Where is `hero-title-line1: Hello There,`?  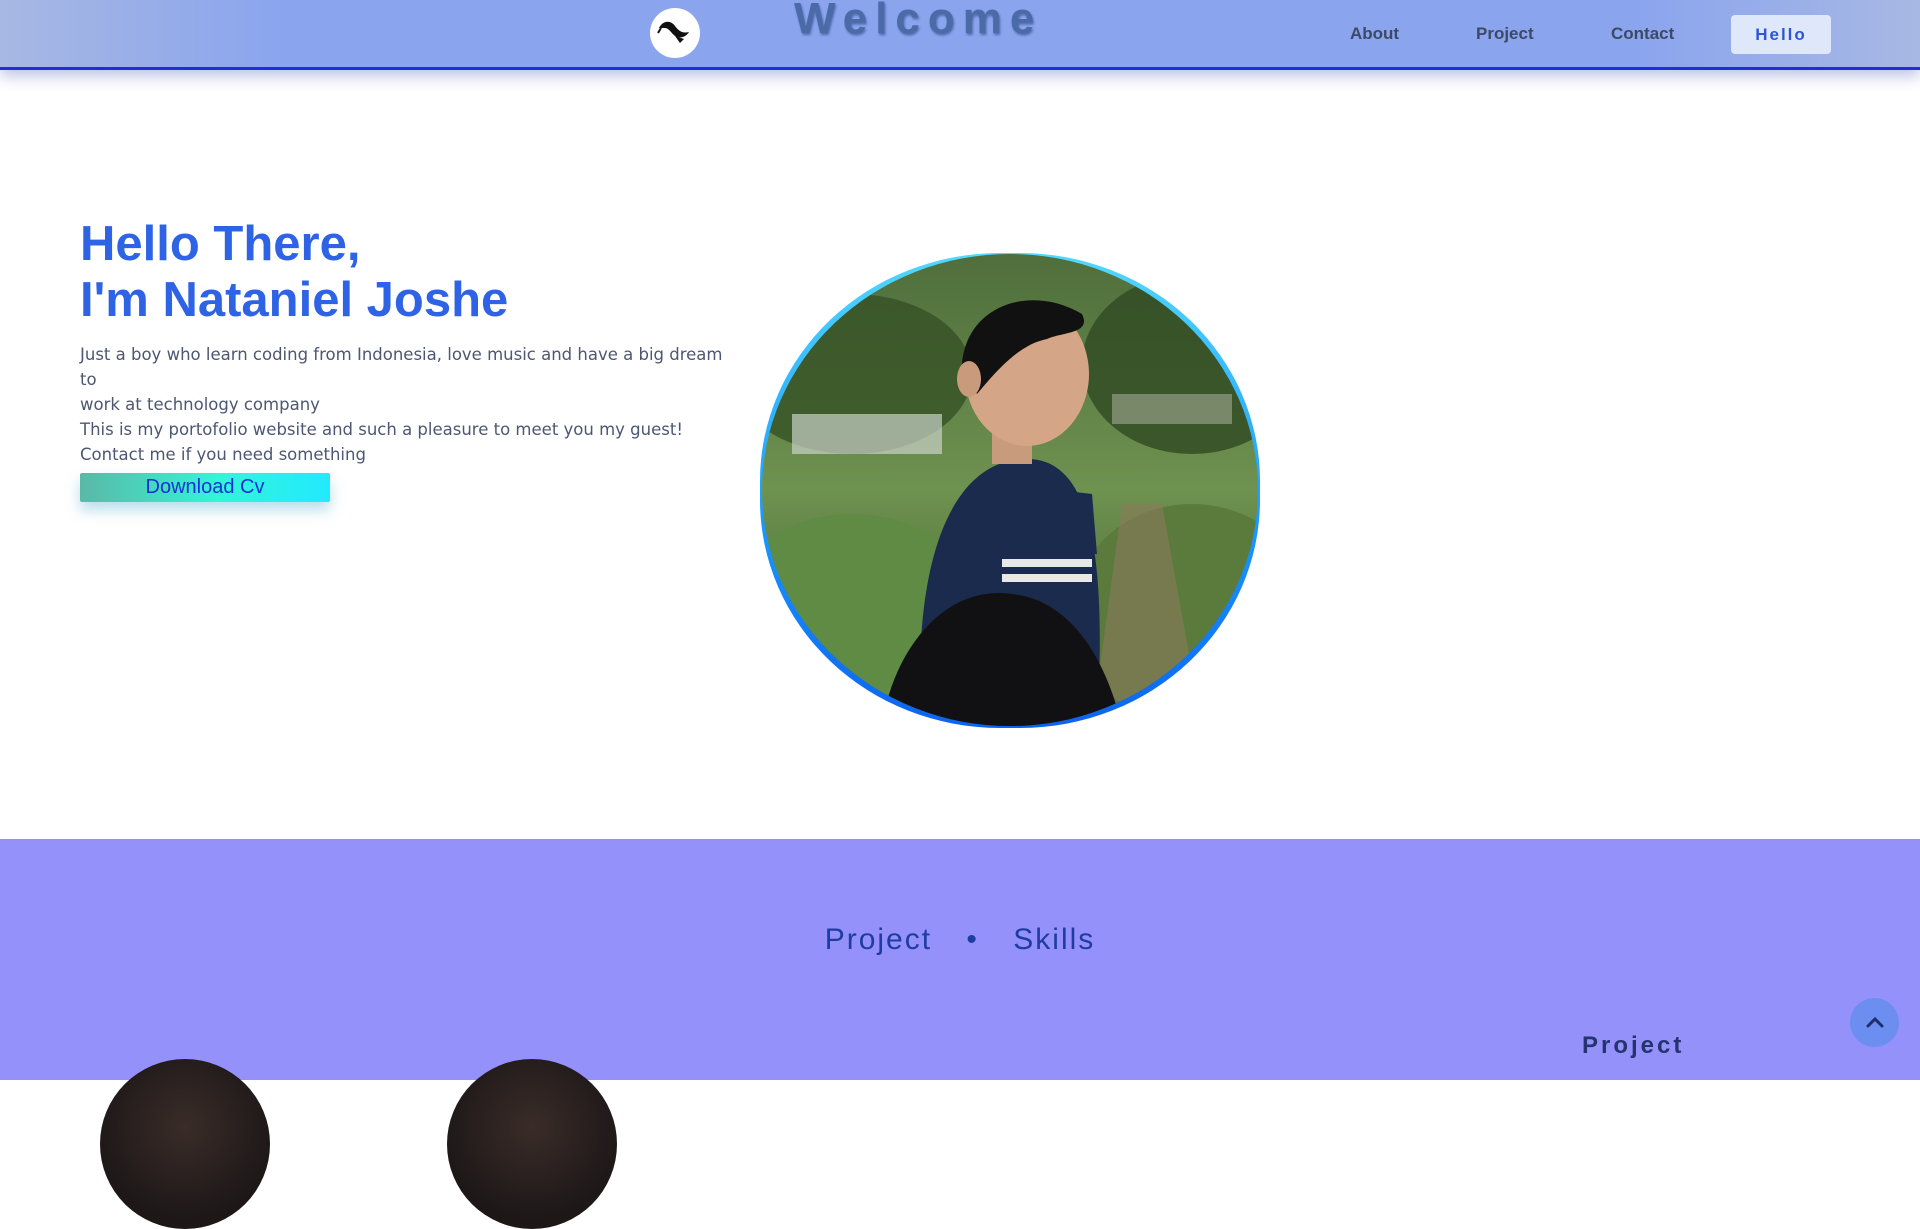 hero-title-line1: Hello There, is located at coordinates (220, 244).